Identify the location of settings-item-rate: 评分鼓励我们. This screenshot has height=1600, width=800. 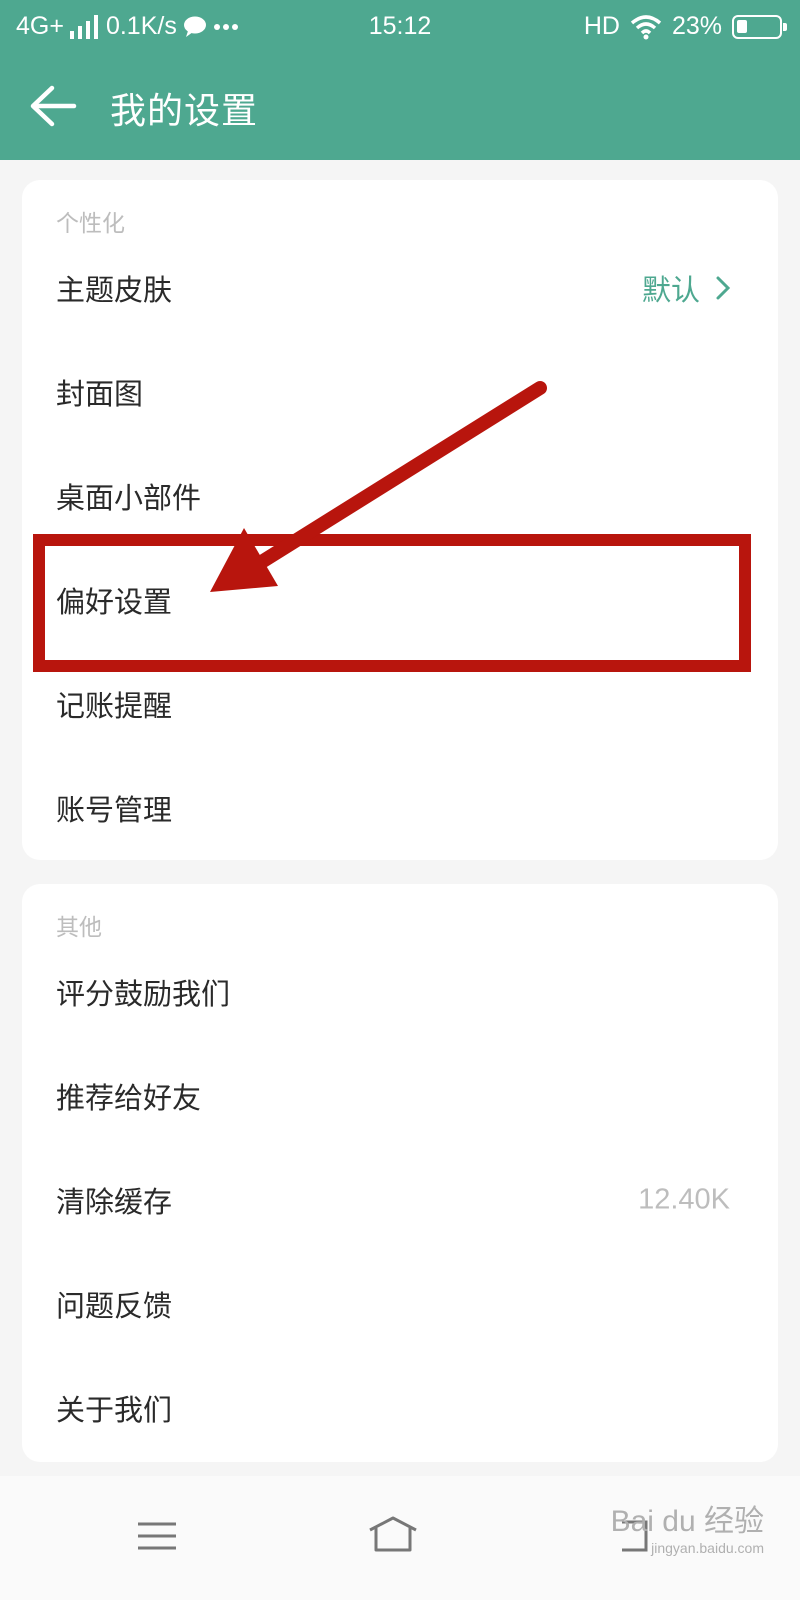
(400, 992).